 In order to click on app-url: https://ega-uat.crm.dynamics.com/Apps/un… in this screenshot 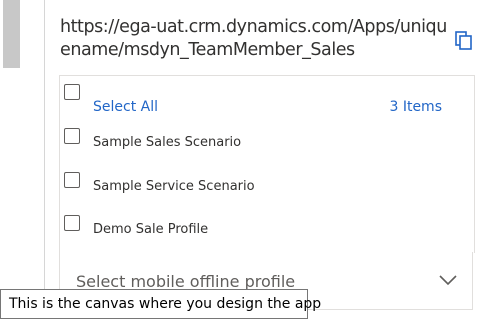, I will do `click(253, 38)`.